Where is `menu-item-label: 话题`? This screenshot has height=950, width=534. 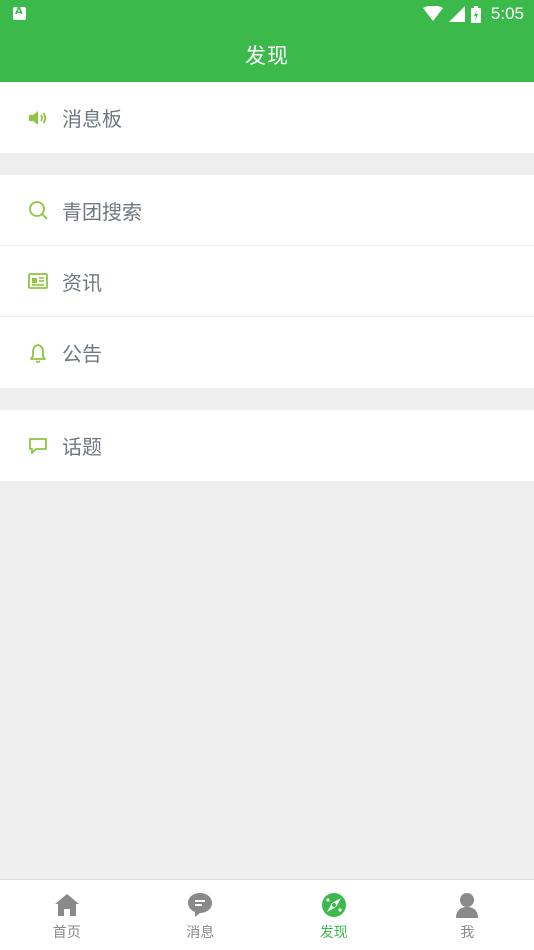
menu-item-label: 话题 is located at coordinates (82, 447).